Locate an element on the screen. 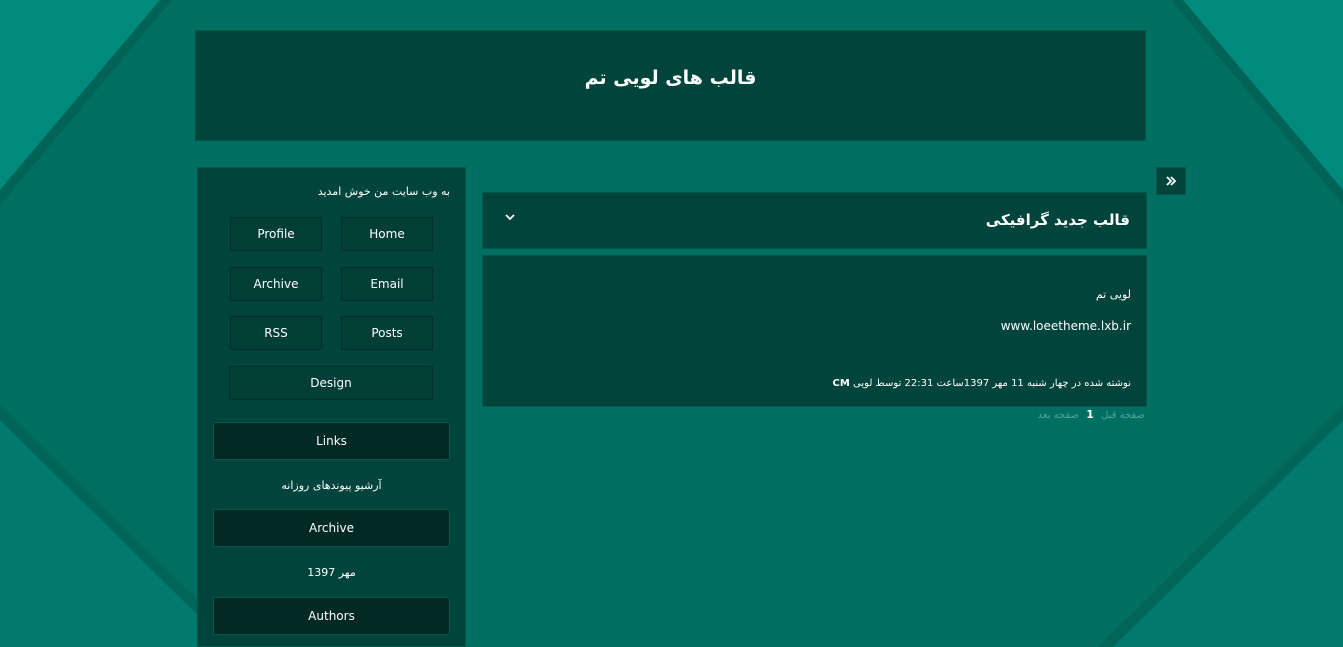 The height and width of the screenshot is (647, 1343). post-url-link: www.loeetheme.lxb.ir is located at coordinates (1066, 326).